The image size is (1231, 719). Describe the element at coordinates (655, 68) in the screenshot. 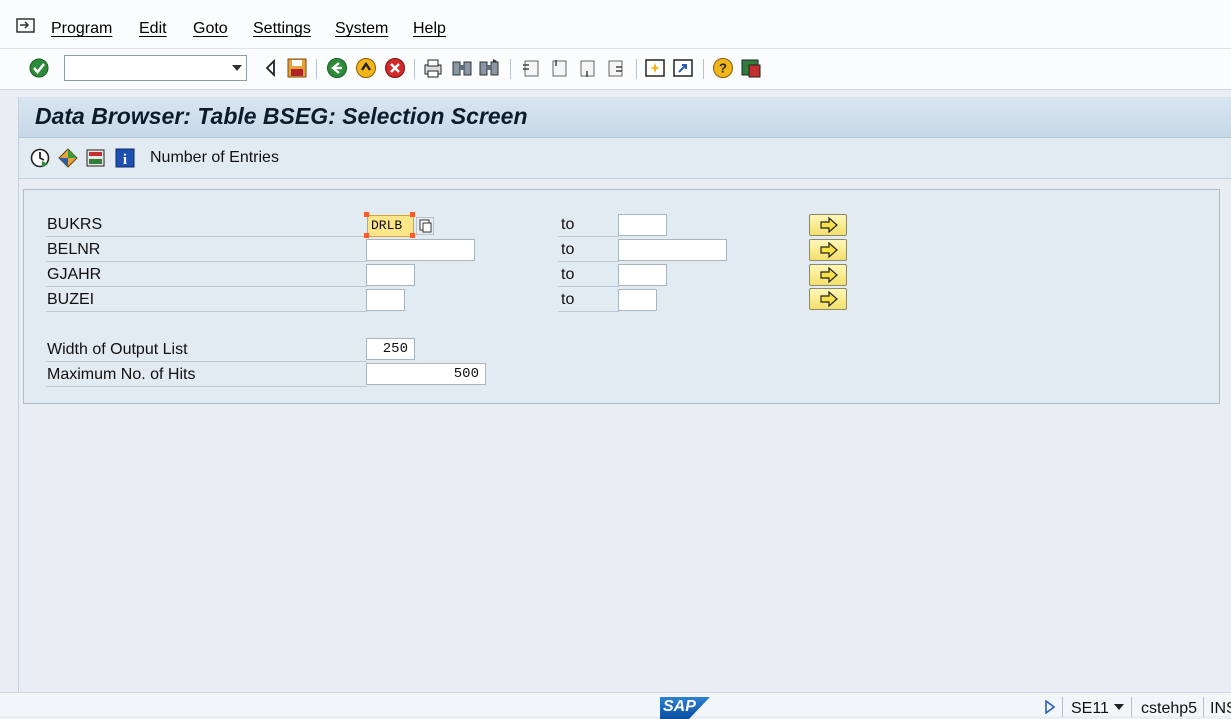

I see `new-session-icon` at that location.